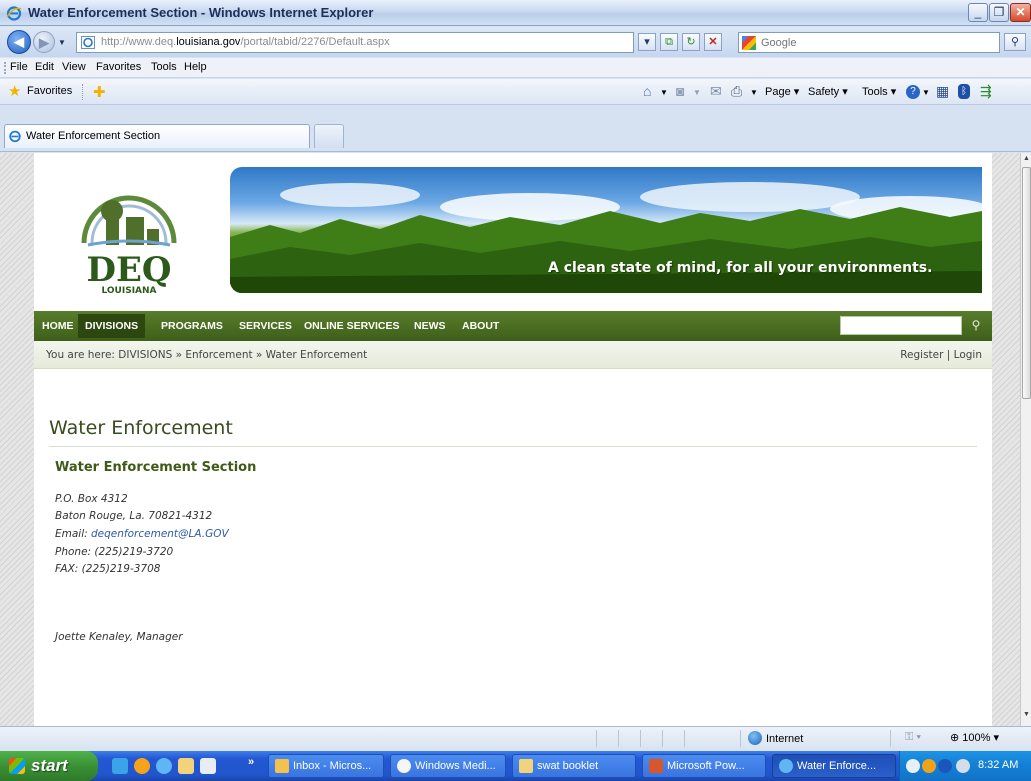 This screenshot has width=1031, height=781. Describe the element at coordinates (128, 290) in the screenshot. I see `logo-subtext: LOUISIANA` at that location.